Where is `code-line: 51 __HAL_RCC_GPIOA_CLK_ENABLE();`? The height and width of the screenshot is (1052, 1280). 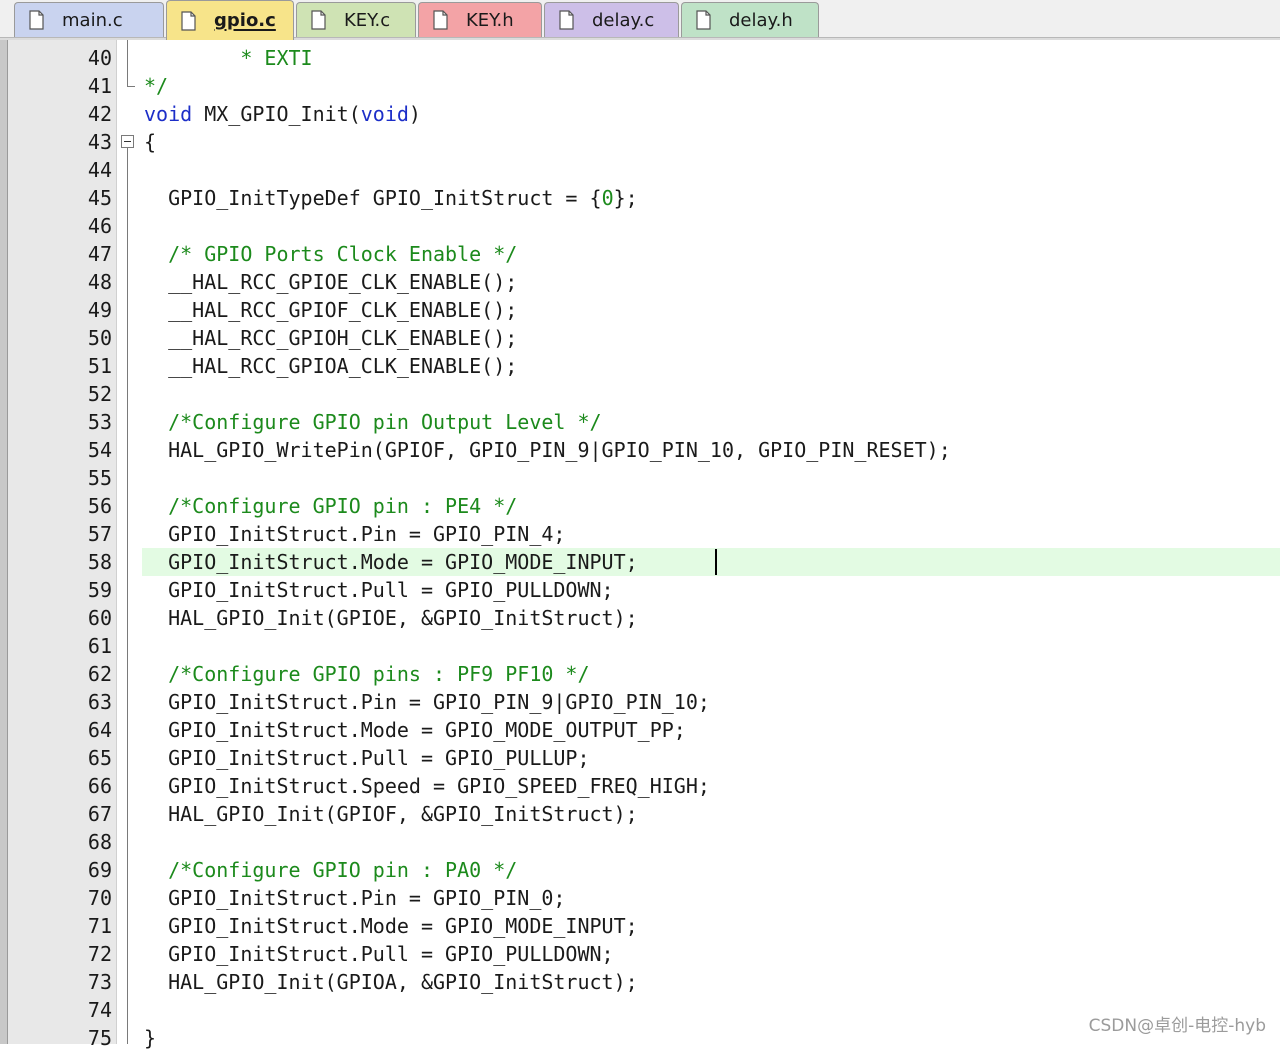 code-line: 51 __HAL_RCC_GPIOA_CLK_ENABLE(); is located at coordinates (640, 366).